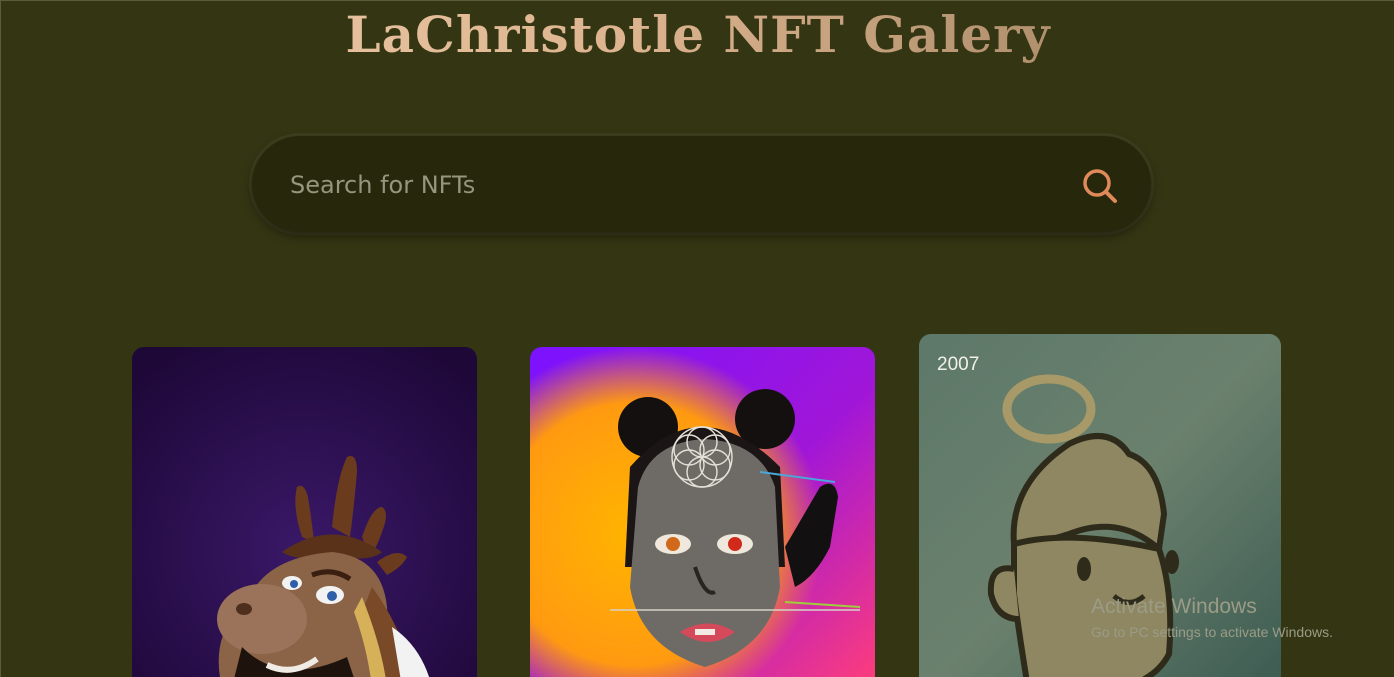  Describe the element at coordinates (1212, 632) in the screenshot. I see `watermark-subtitle: Go to PC settings to activate Windows.` at that location.